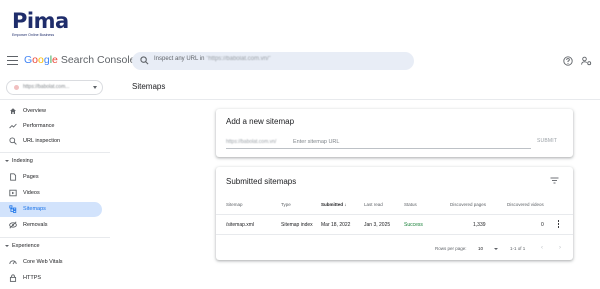 This screenshot has height=289, width=600. I want to click on lock-icon, so click(13, 278).